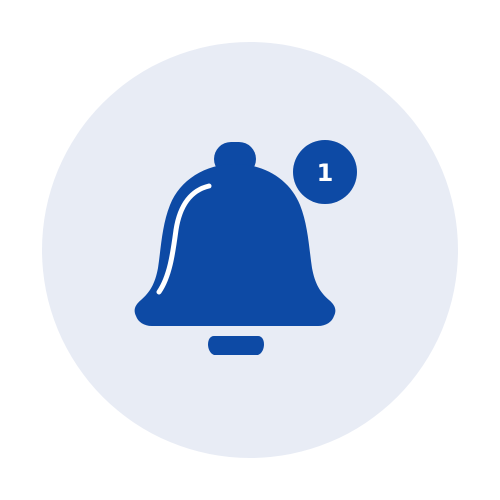  I want to click on badge-count: 1, so click(325, 173).